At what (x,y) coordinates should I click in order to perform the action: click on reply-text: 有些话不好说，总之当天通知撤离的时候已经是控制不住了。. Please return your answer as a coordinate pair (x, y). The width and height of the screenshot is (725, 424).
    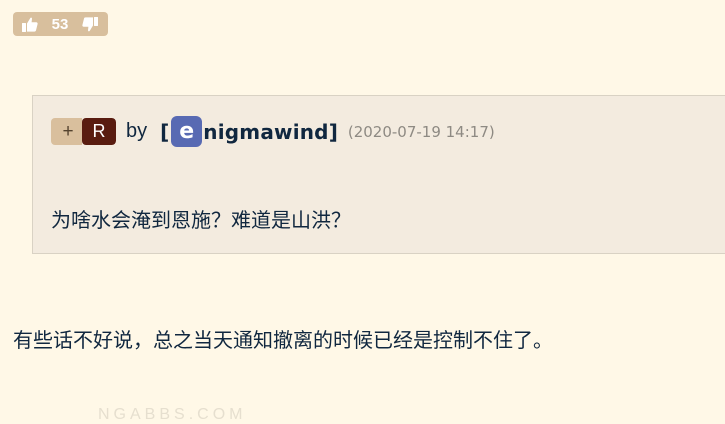
    Looking at the image, I should click on (283, 340).